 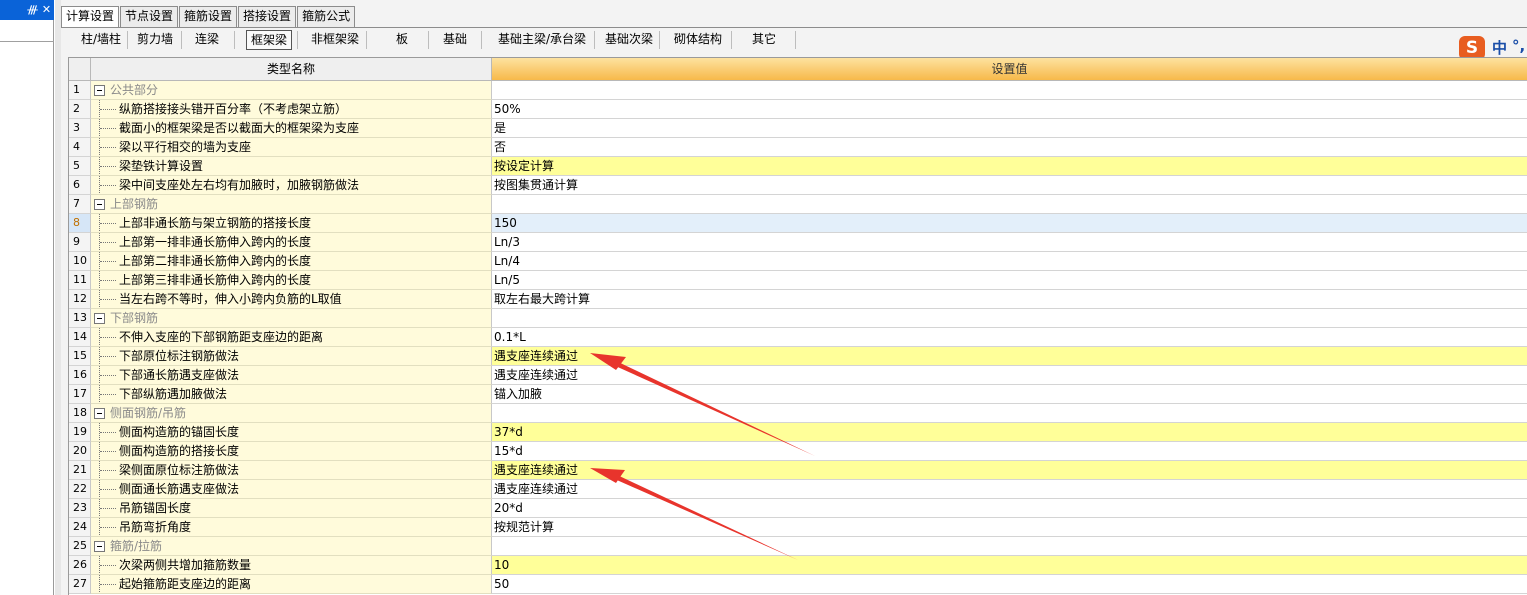 I want to click on row-number: 21, so click(x=80, y=470).